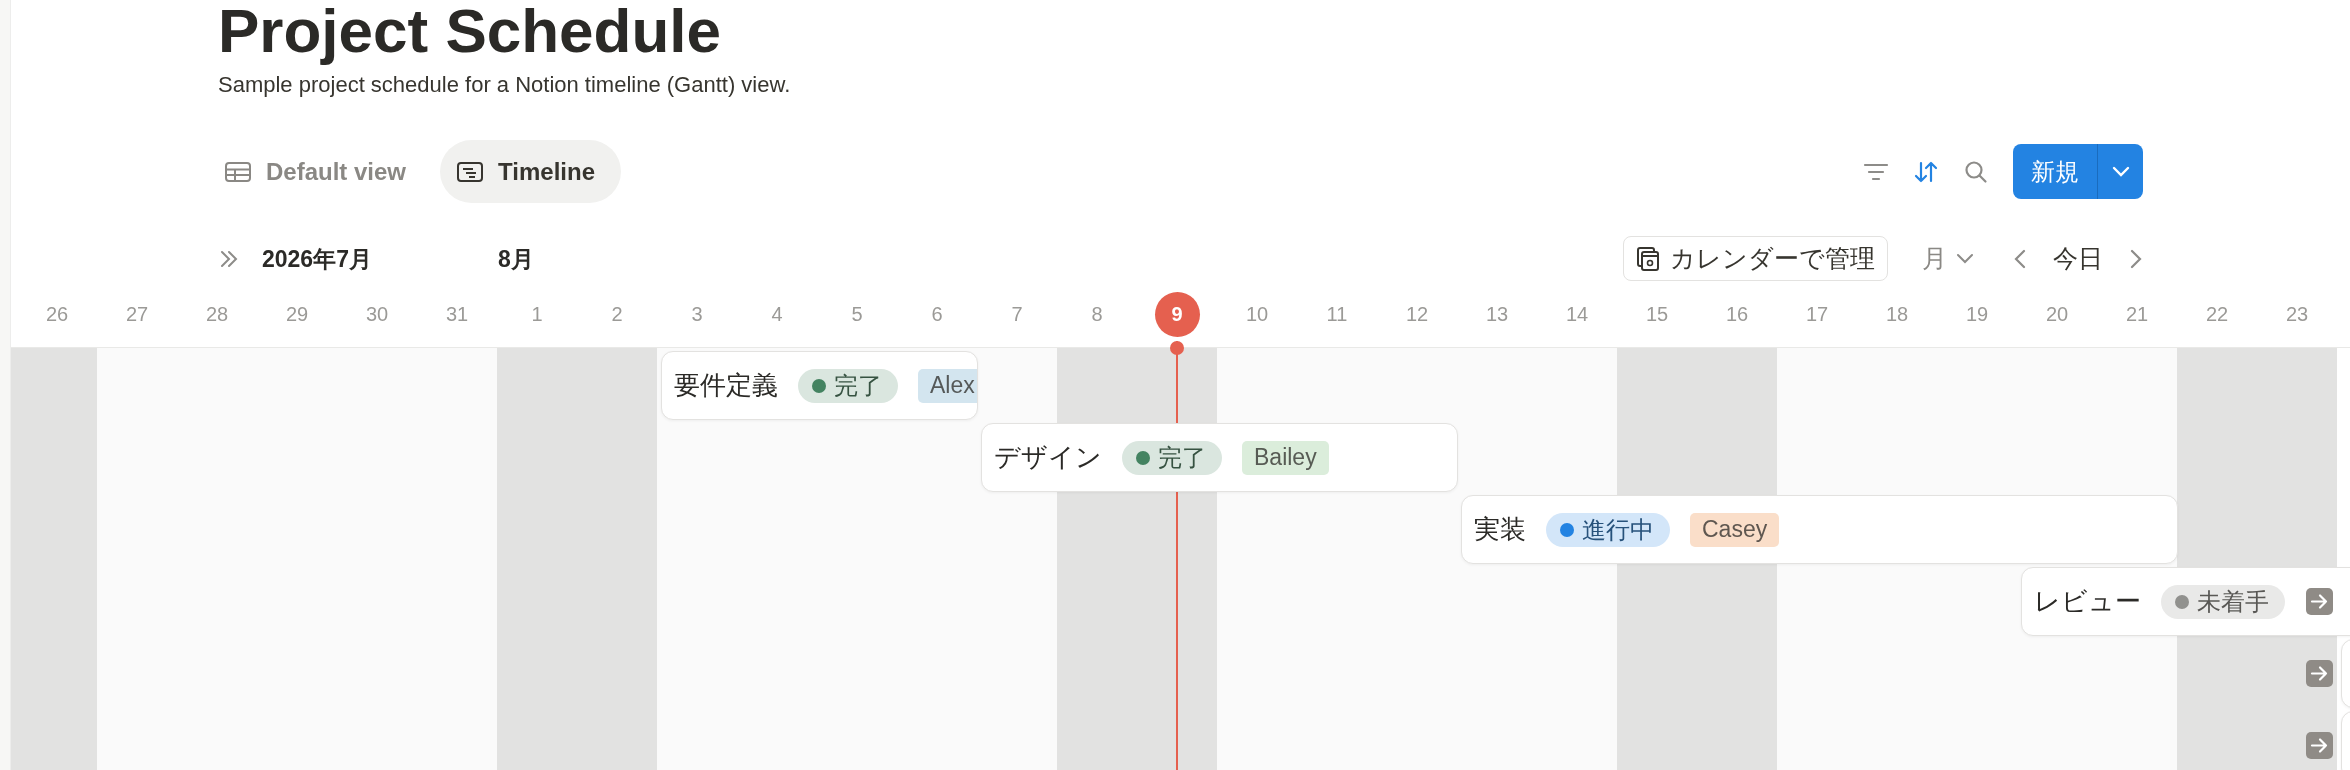 This screenshot has width=2350, height=770. What do you see at coordinates (857, 314) in the screenshot?
I see `day-number: 5` at bounding box center [857, 314].